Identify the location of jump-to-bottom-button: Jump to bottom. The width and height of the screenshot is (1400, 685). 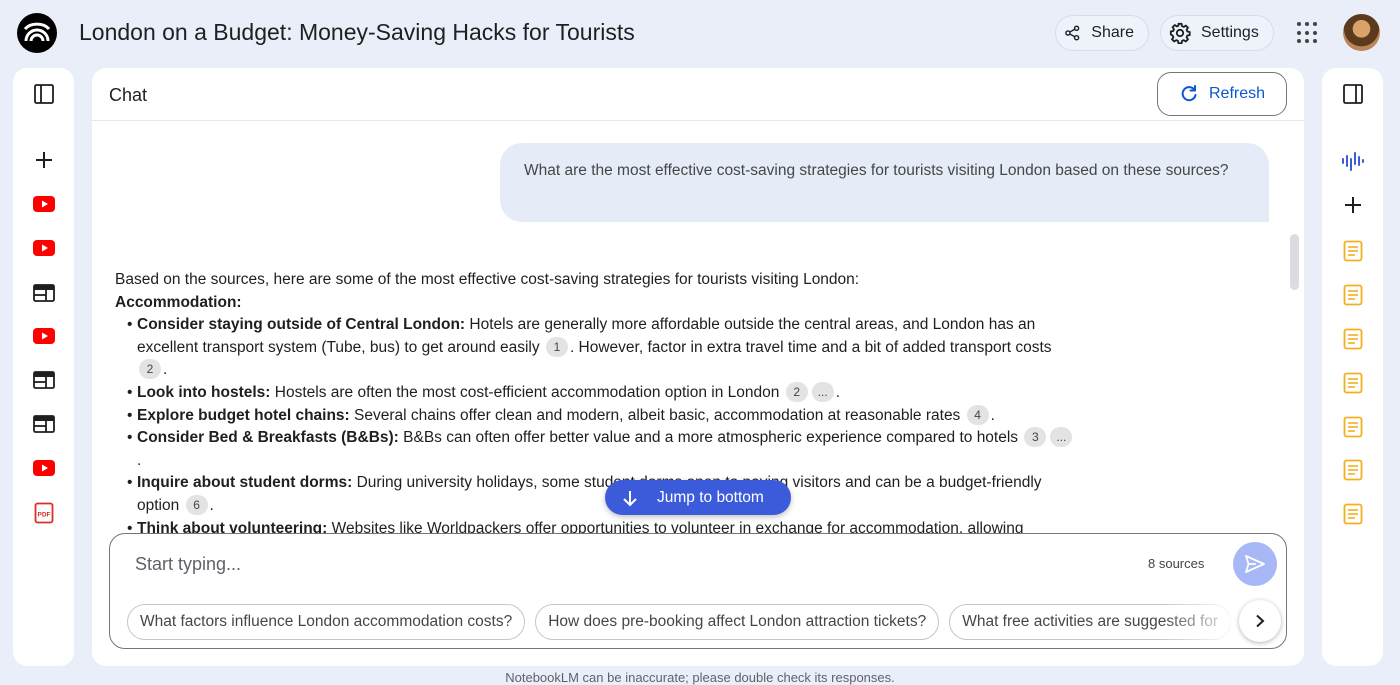
(698, 497).